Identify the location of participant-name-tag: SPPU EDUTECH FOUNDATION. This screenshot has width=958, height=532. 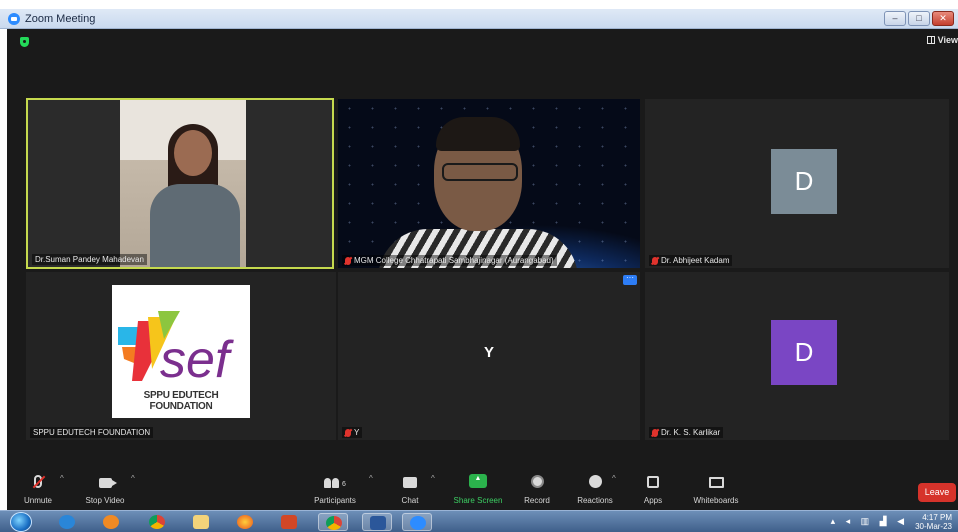
(92, 432).